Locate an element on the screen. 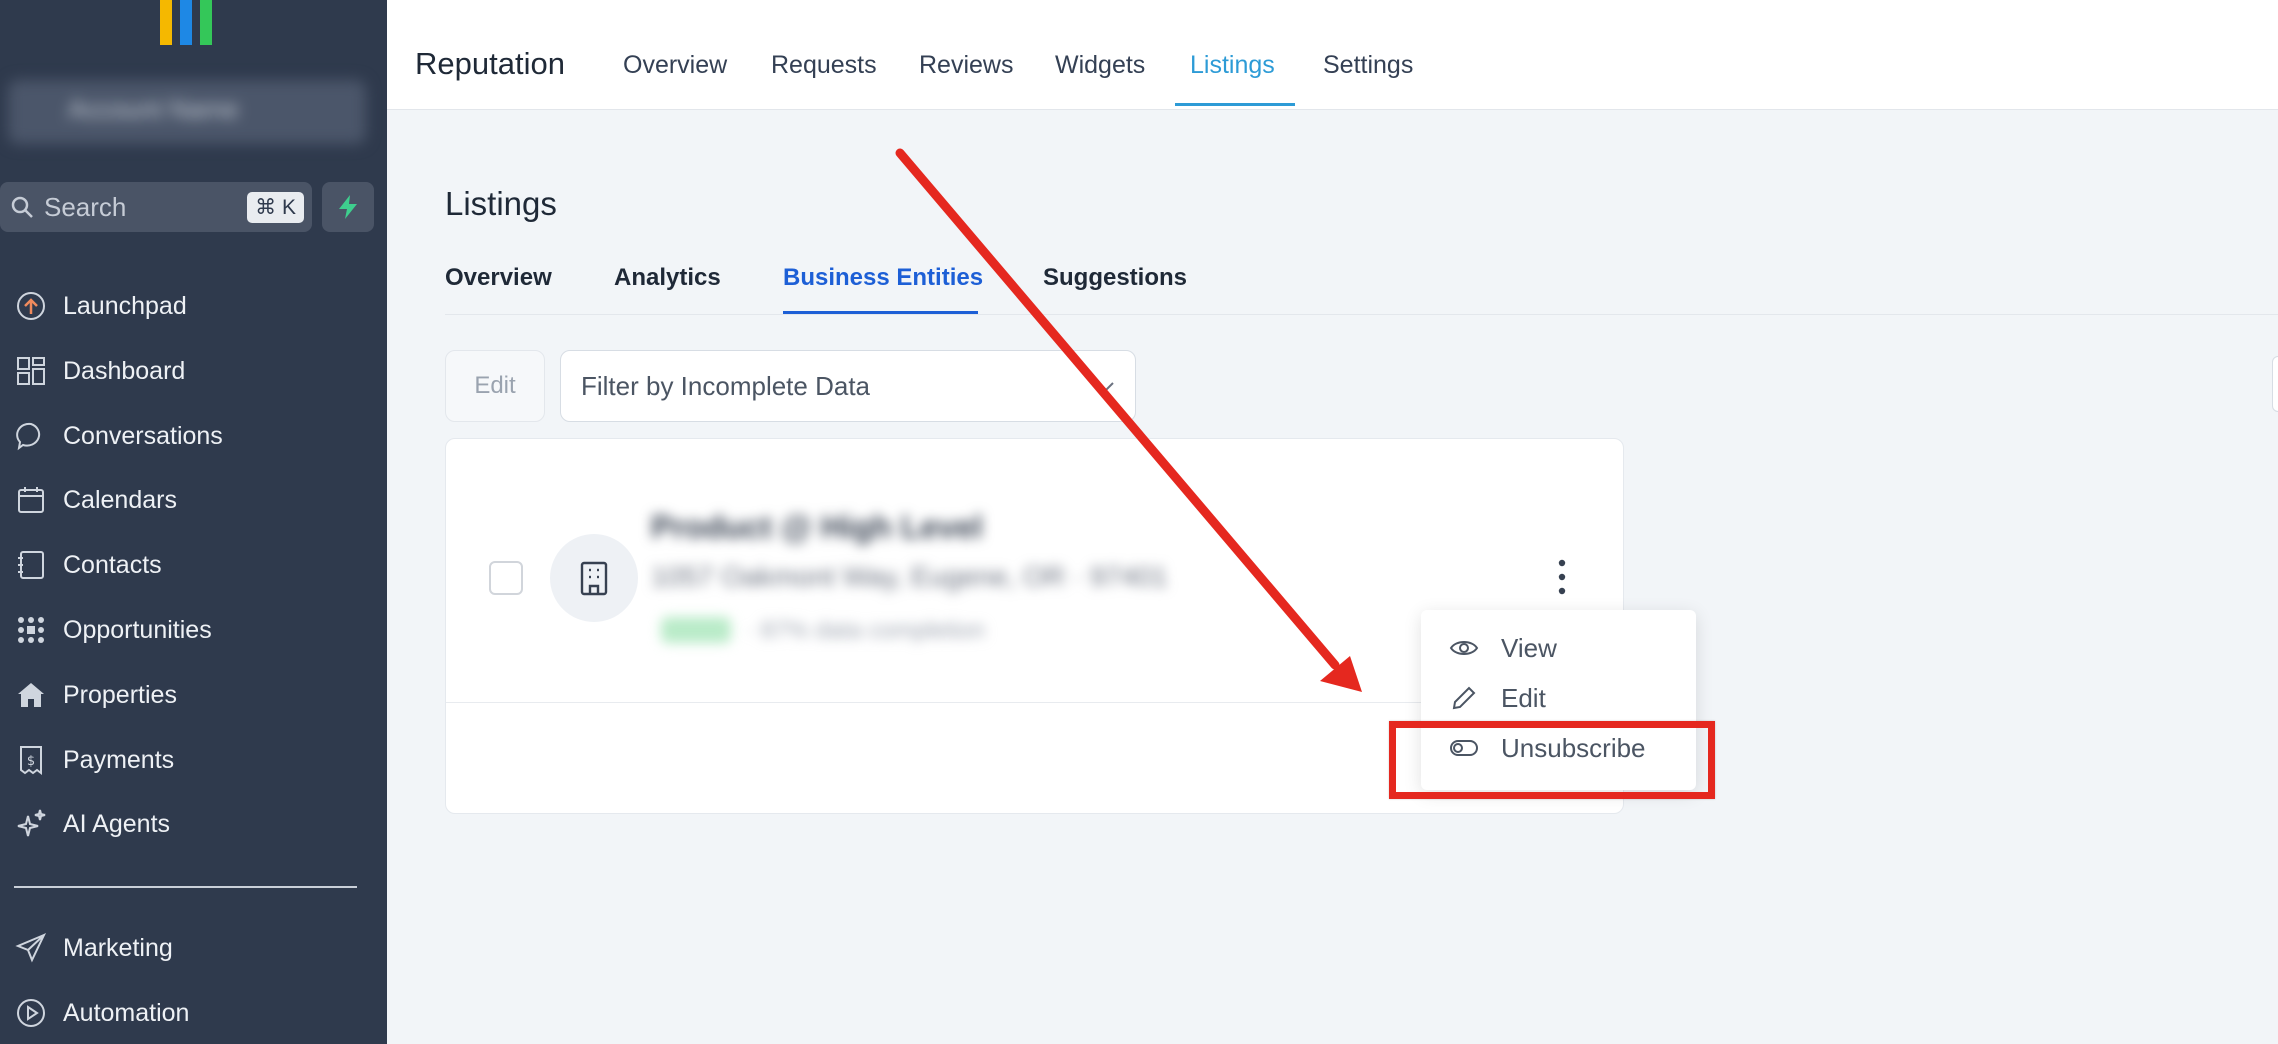  subtab-divider is located at coordinates (1361, 314).